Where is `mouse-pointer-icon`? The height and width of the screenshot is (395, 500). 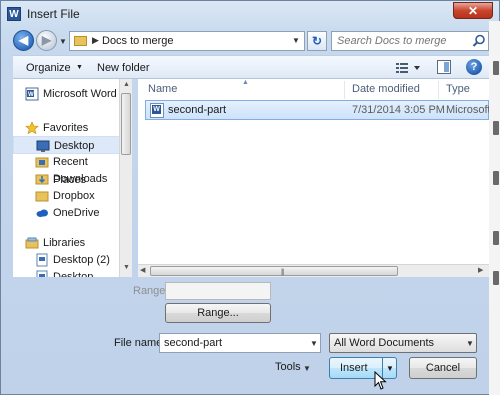
mouse-pointer-icon is located at coordinates (380, 380).